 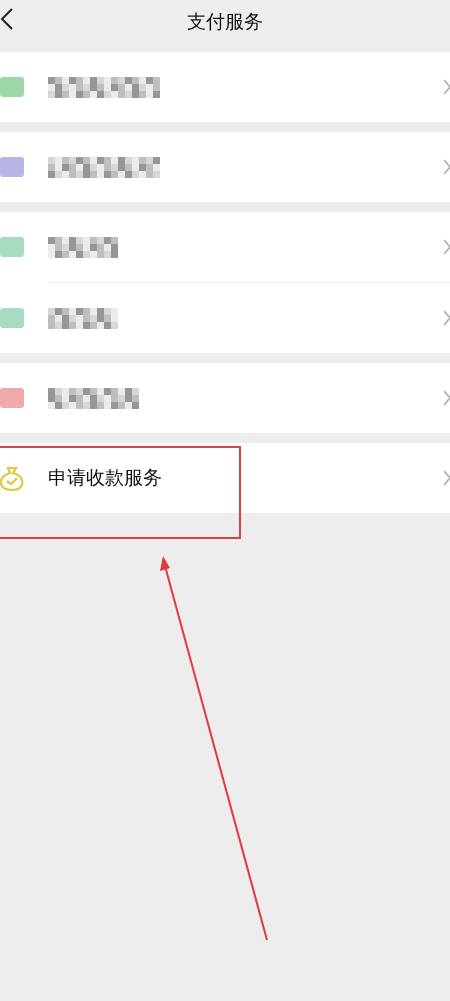 What do you see at coordinates (105, 477) in the screenshot?
I see `item-label: 申请收款服务` at bounding box center [105, 477].